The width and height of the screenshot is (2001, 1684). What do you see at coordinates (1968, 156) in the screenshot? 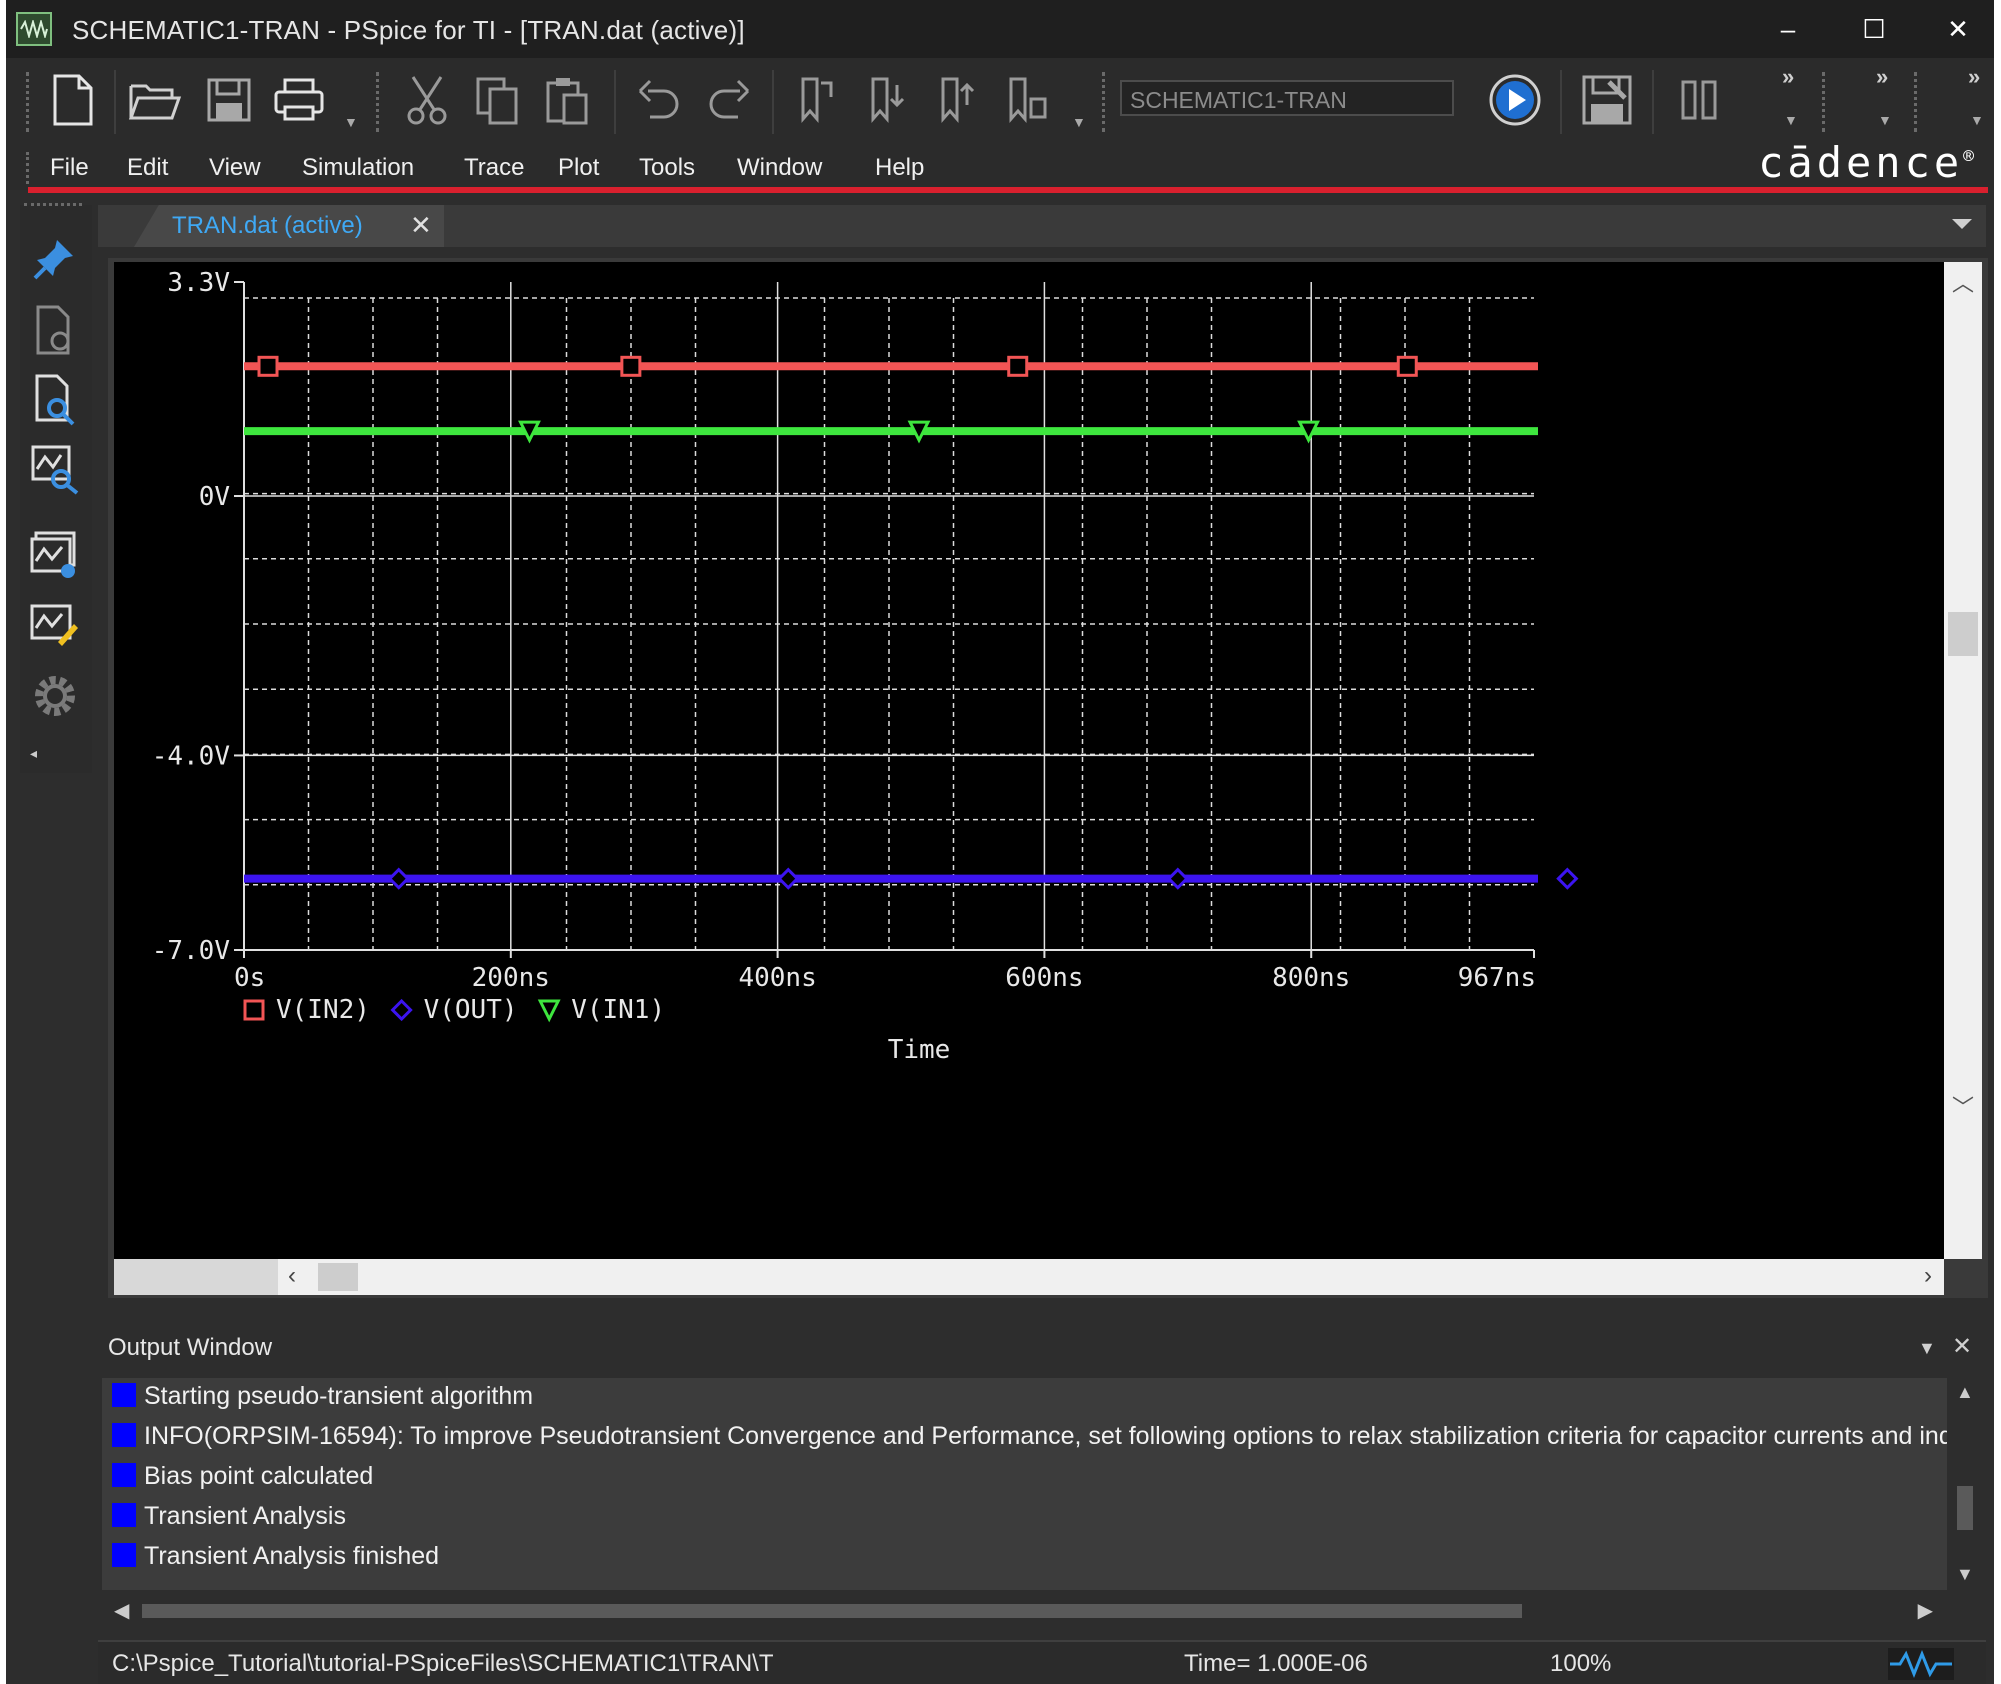
I see `registered-mark: ®` at bounding box center [1968, 156].